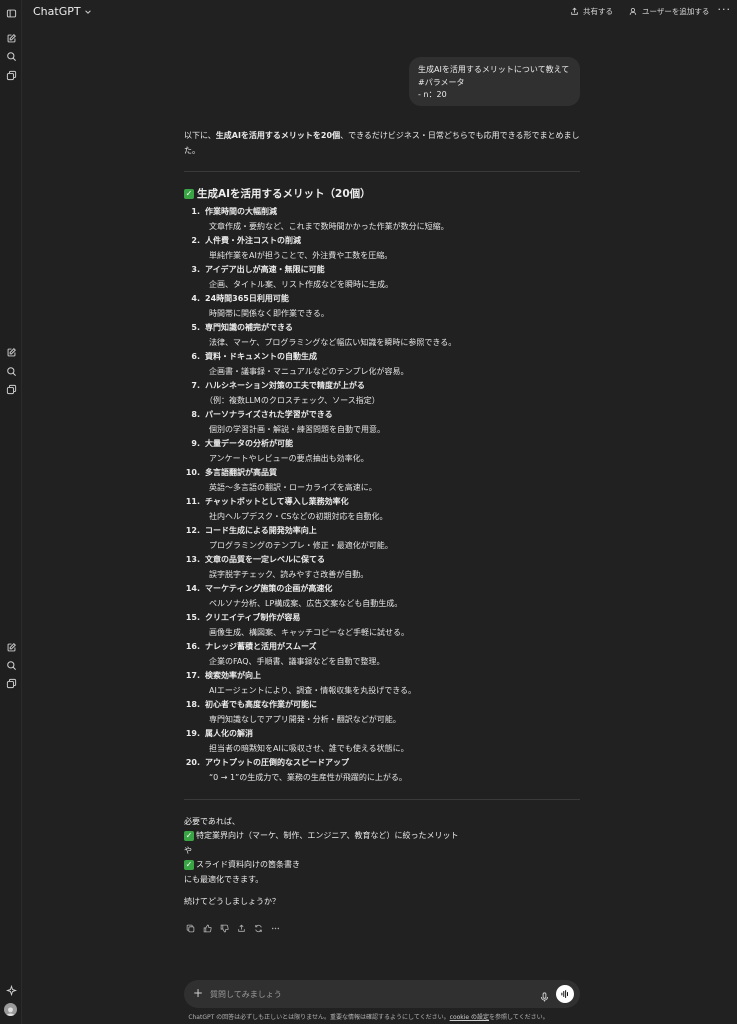 This screenshot has width=737, height=1024. What do you see at coordinates (265, 559) in the screenshot?
I see `list-item-title-text: 文章の品質を一定レベルに保てる` at bounding box center [265, 559].